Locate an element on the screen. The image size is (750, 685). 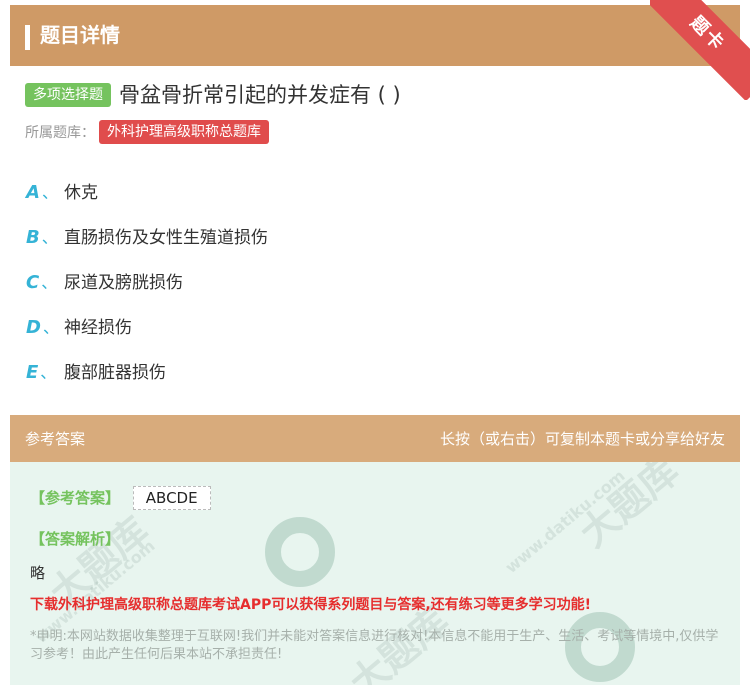
bank-tag: 外科护理高级职称总题库 is located at coordinates (184, 132).